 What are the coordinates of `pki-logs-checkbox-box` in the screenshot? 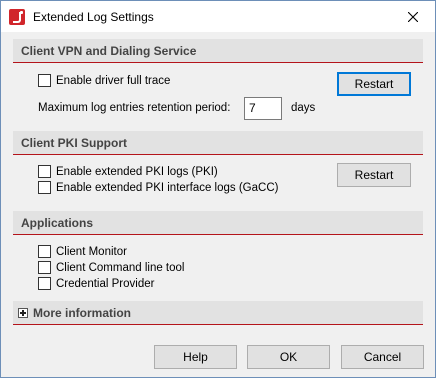 It's located at (44, 171).